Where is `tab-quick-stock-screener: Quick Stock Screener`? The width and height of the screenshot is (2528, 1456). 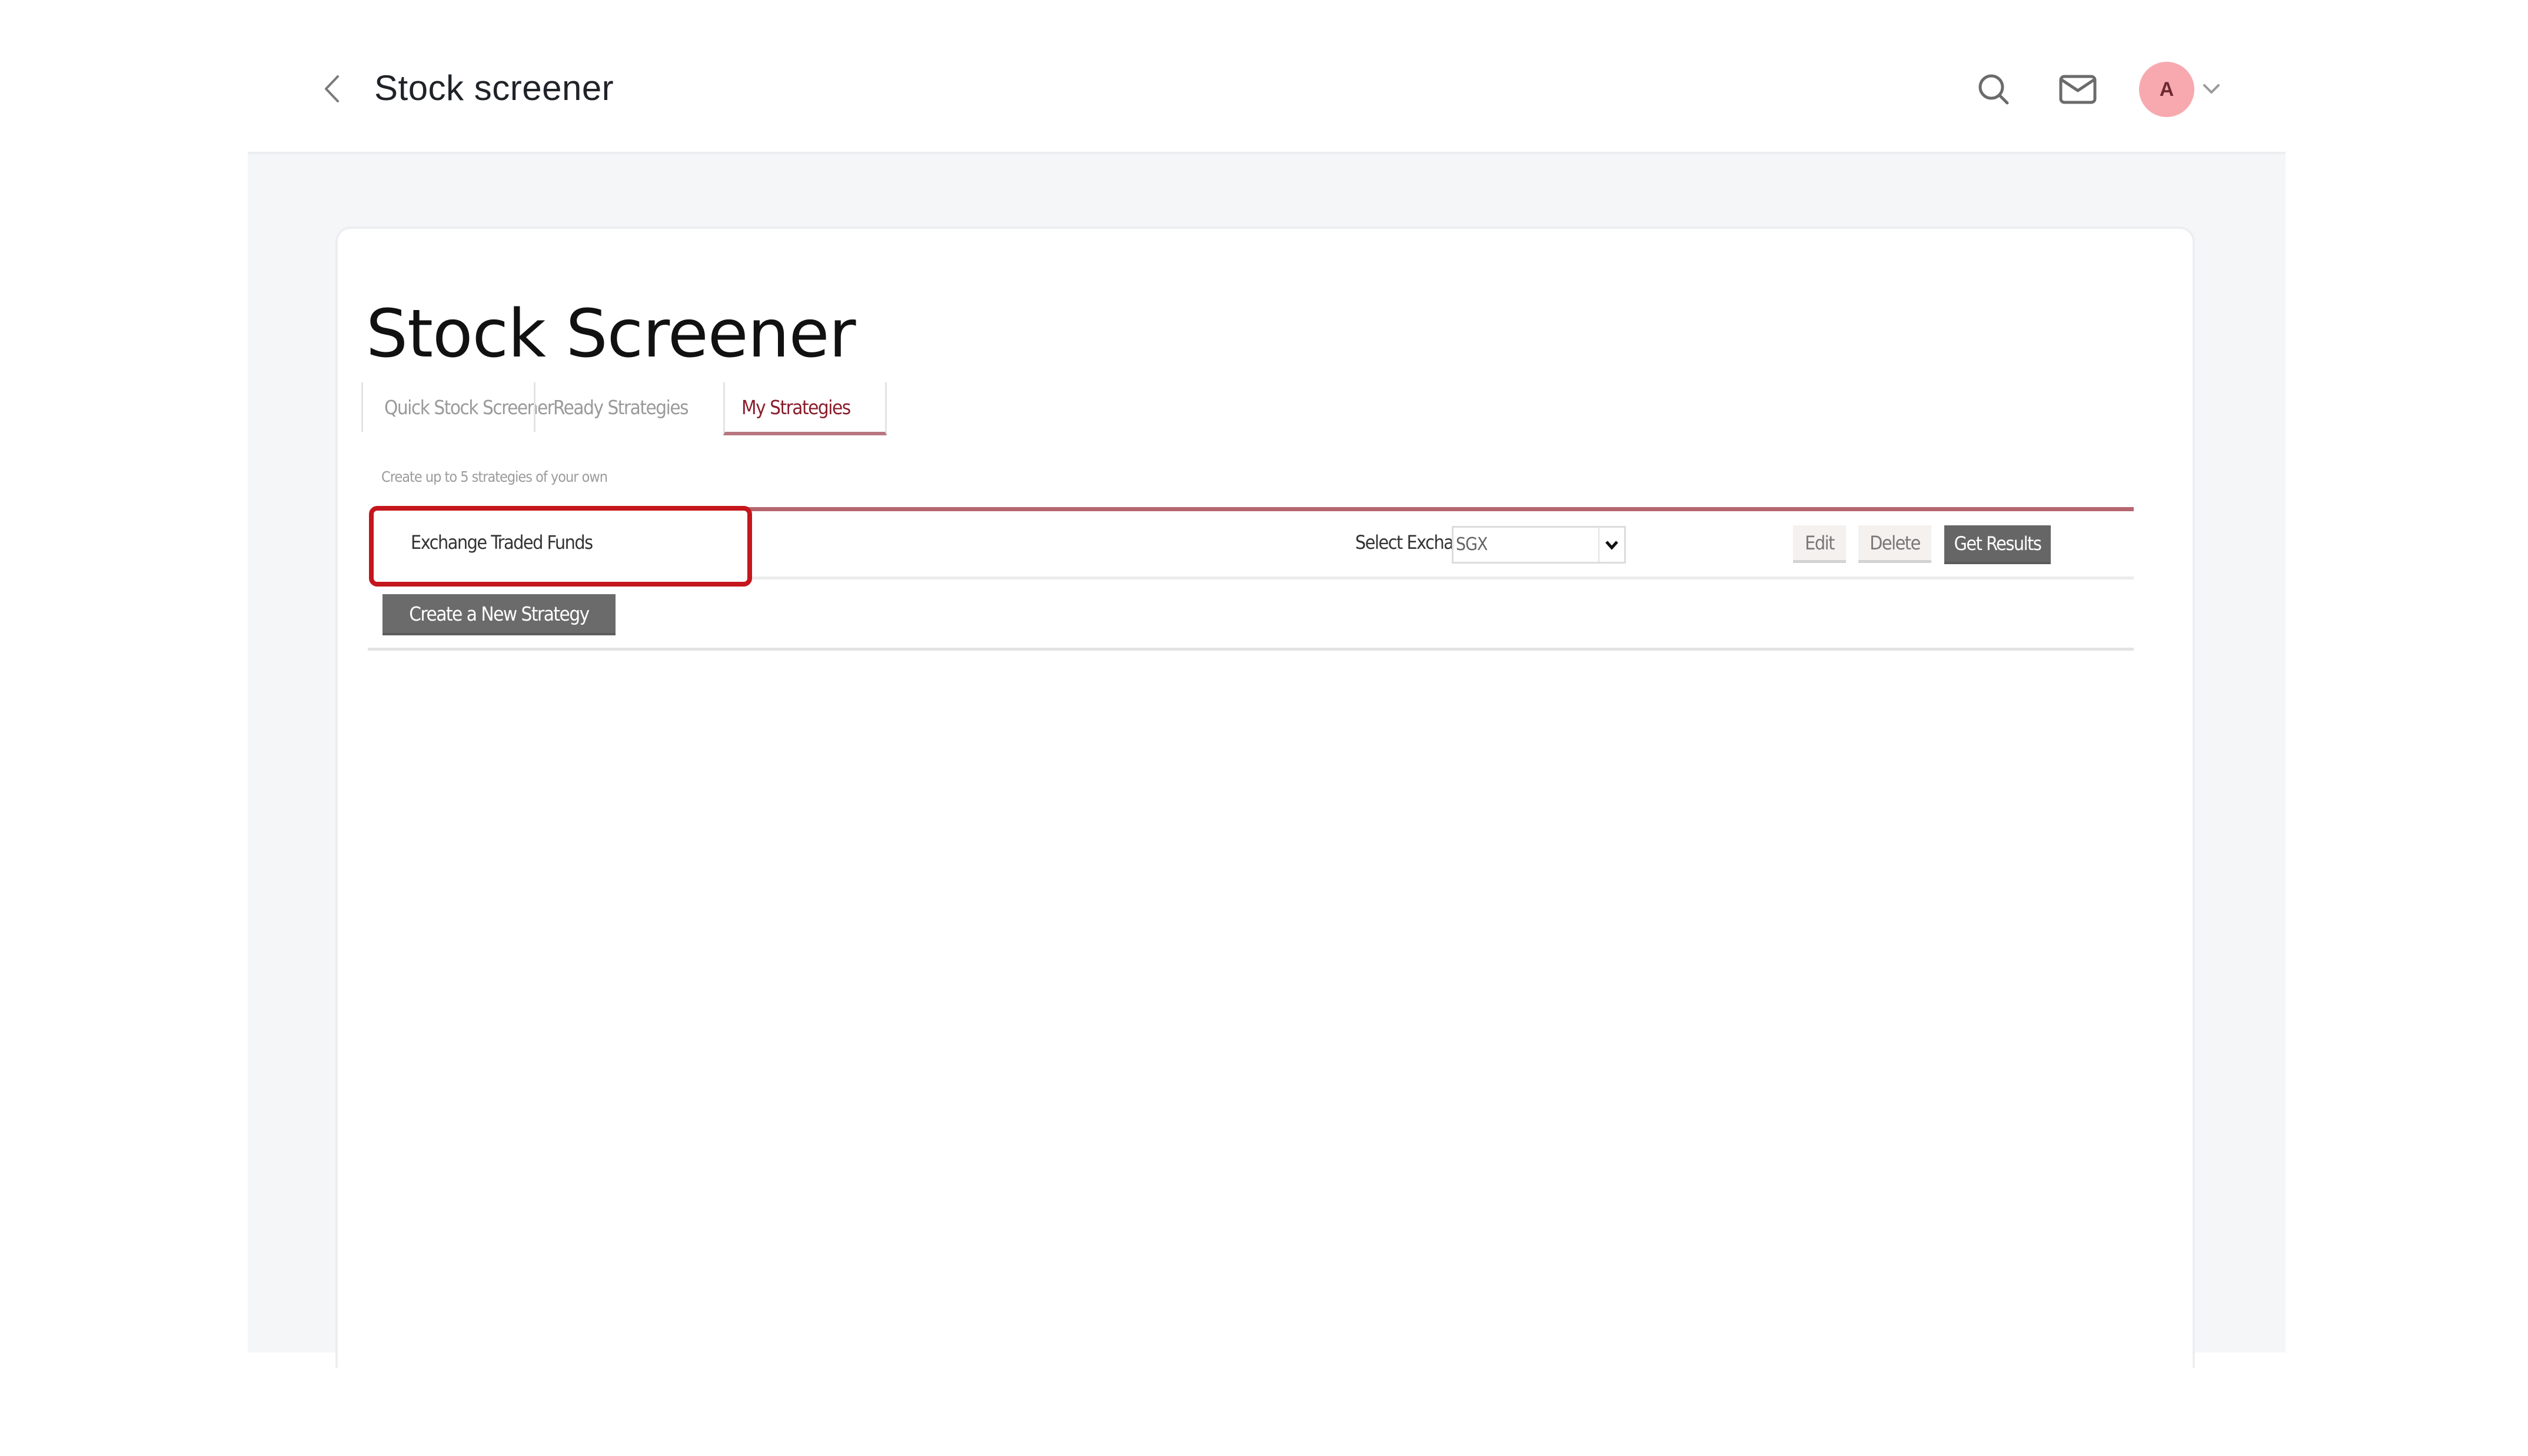 tab-quick-stock-screener: Quick Stock Screener is located at coordinates (457, 407).